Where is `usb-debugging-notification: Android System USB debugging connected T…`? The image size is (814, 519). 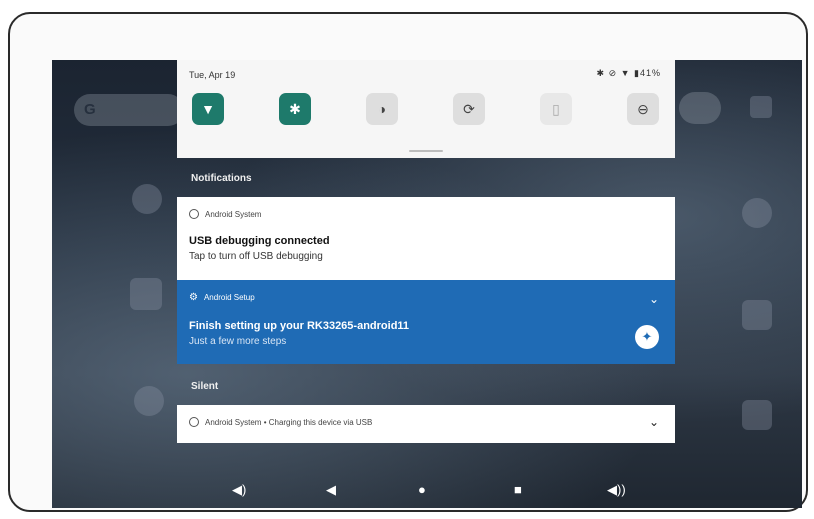 usb-debugging-notification: Android System USB debugging connected T… is located at coordinates (426, 238).